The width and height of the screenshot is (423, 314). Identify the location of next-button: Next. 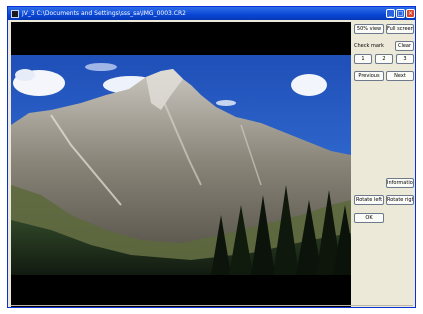
(400, 76).